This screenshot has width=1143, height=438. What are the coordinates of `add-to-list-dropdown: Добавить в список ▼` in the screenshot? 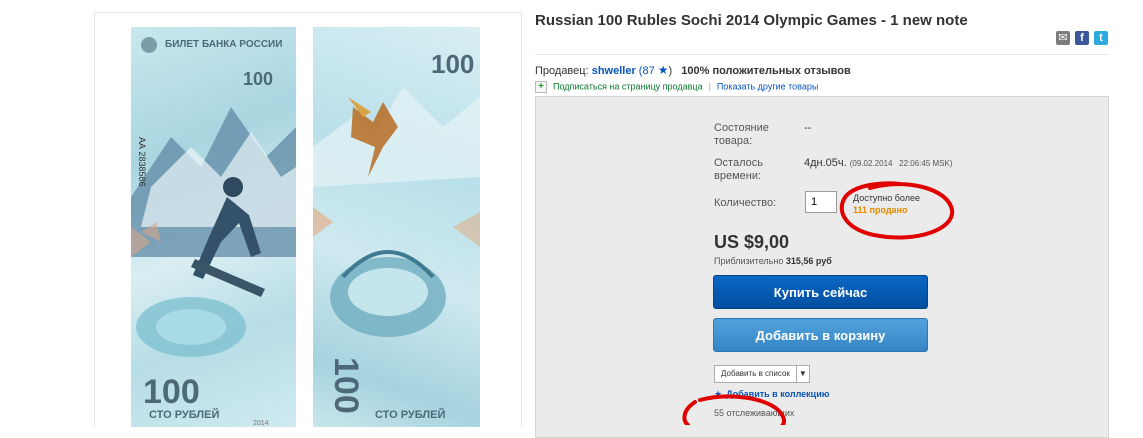 It's located at (762, 374).